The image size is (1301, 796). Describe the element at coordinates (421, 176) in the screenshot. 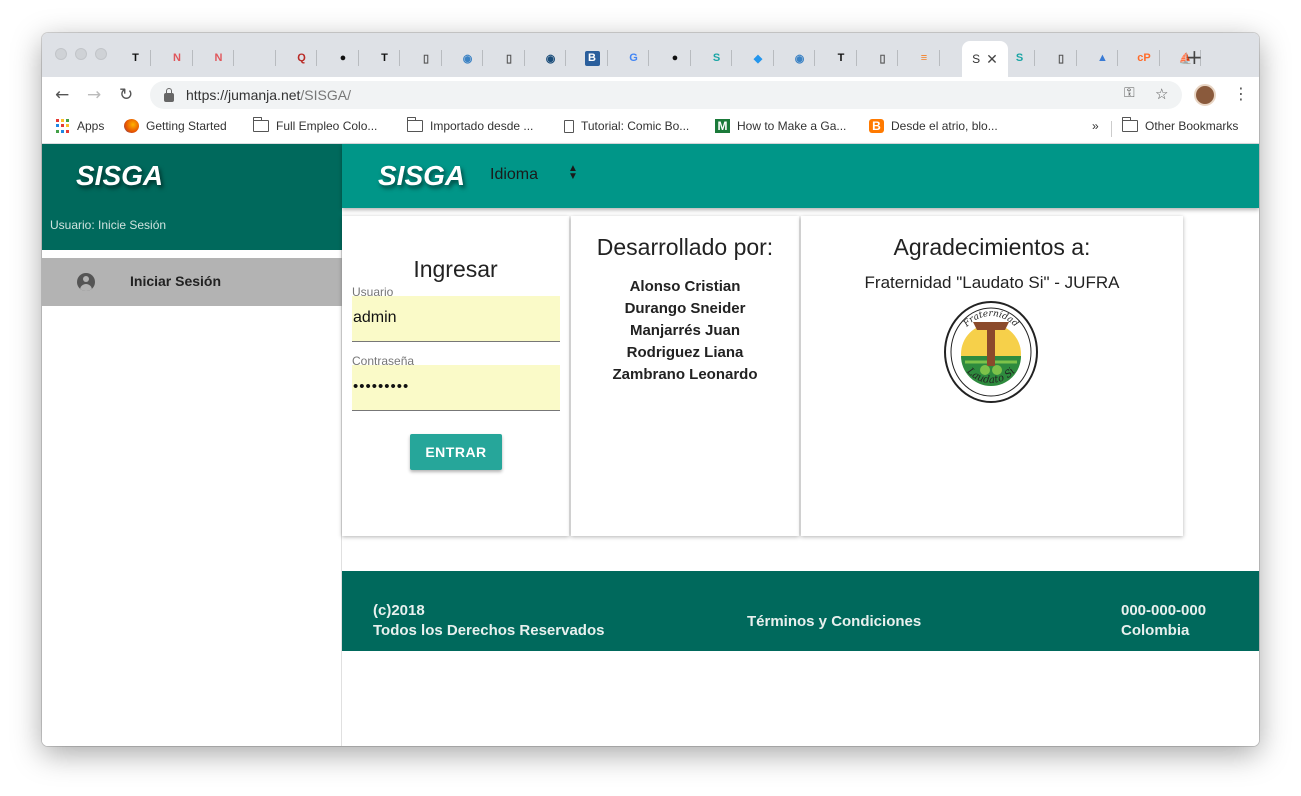

I see `navbar-brand: SISGA` at that location.